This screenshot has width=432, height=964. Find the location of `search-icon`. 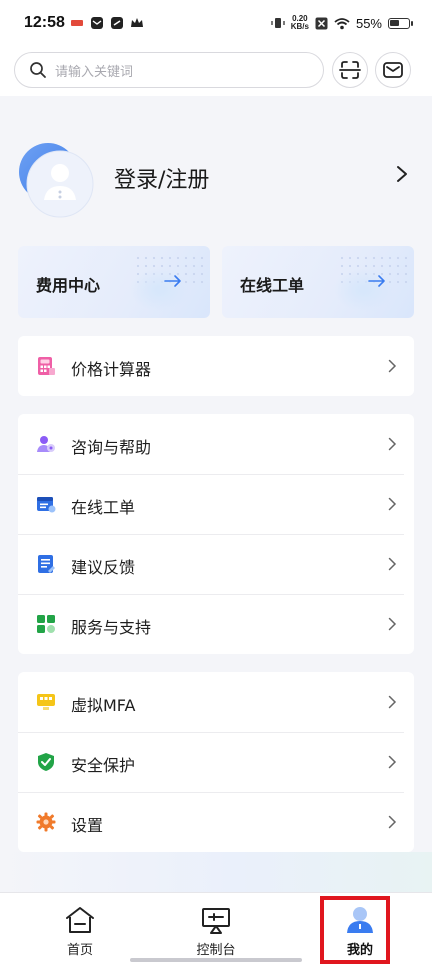

search-icon is located at coordinates (38, 70).